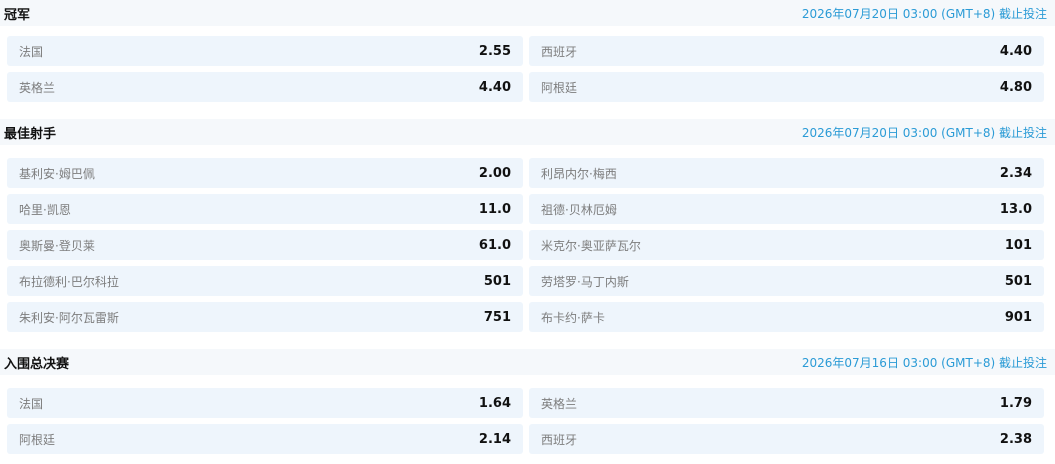 The width and height of the screenshot is (1055, 464). What do you see at coordinates (1015, 403) in the screenshot?
I see `selection-odds: 1.79` at bounding box center [1015, 403].